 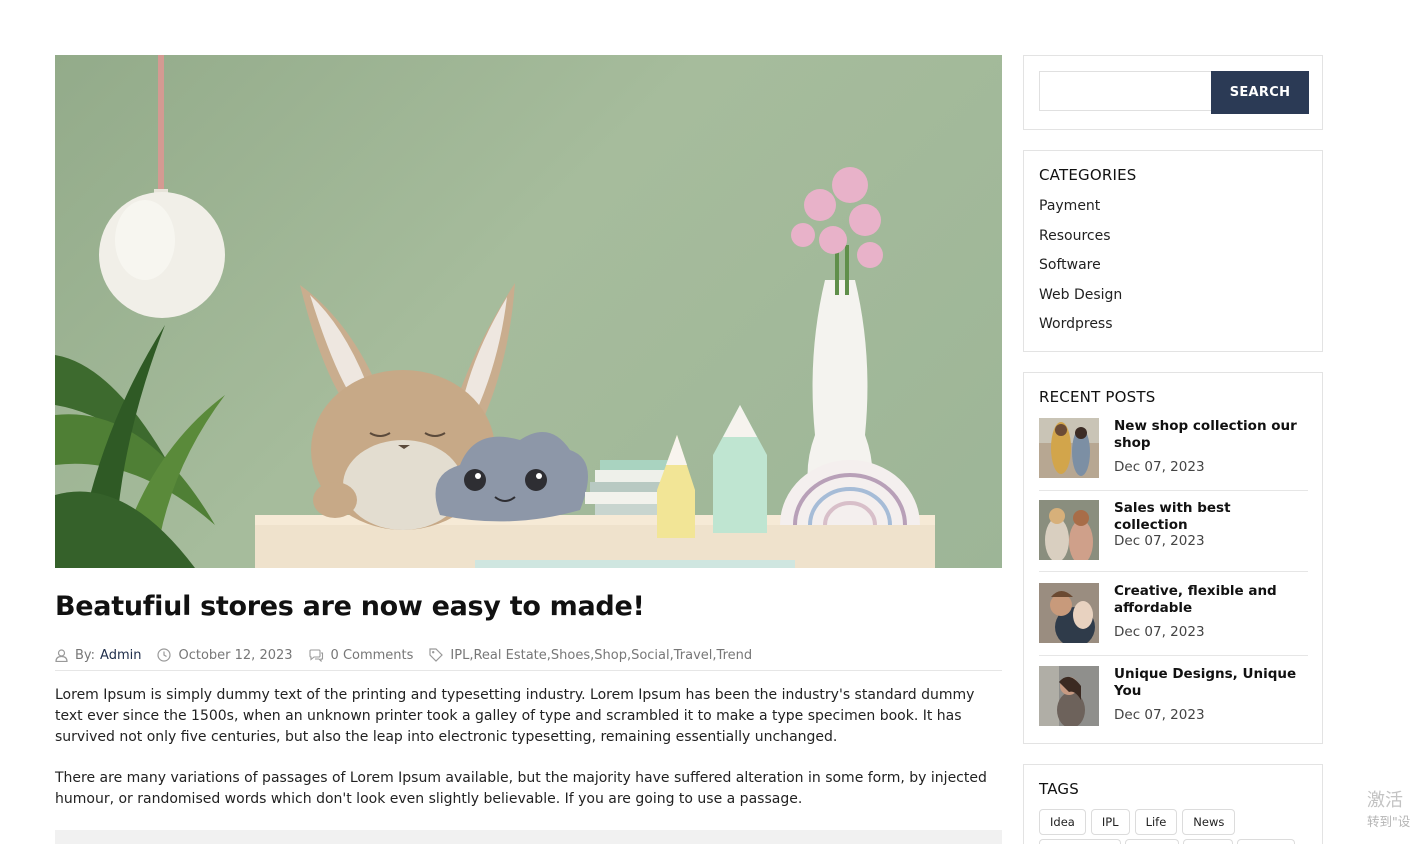 I want to click on category-item: Payment, so click(x=1080, y=212).